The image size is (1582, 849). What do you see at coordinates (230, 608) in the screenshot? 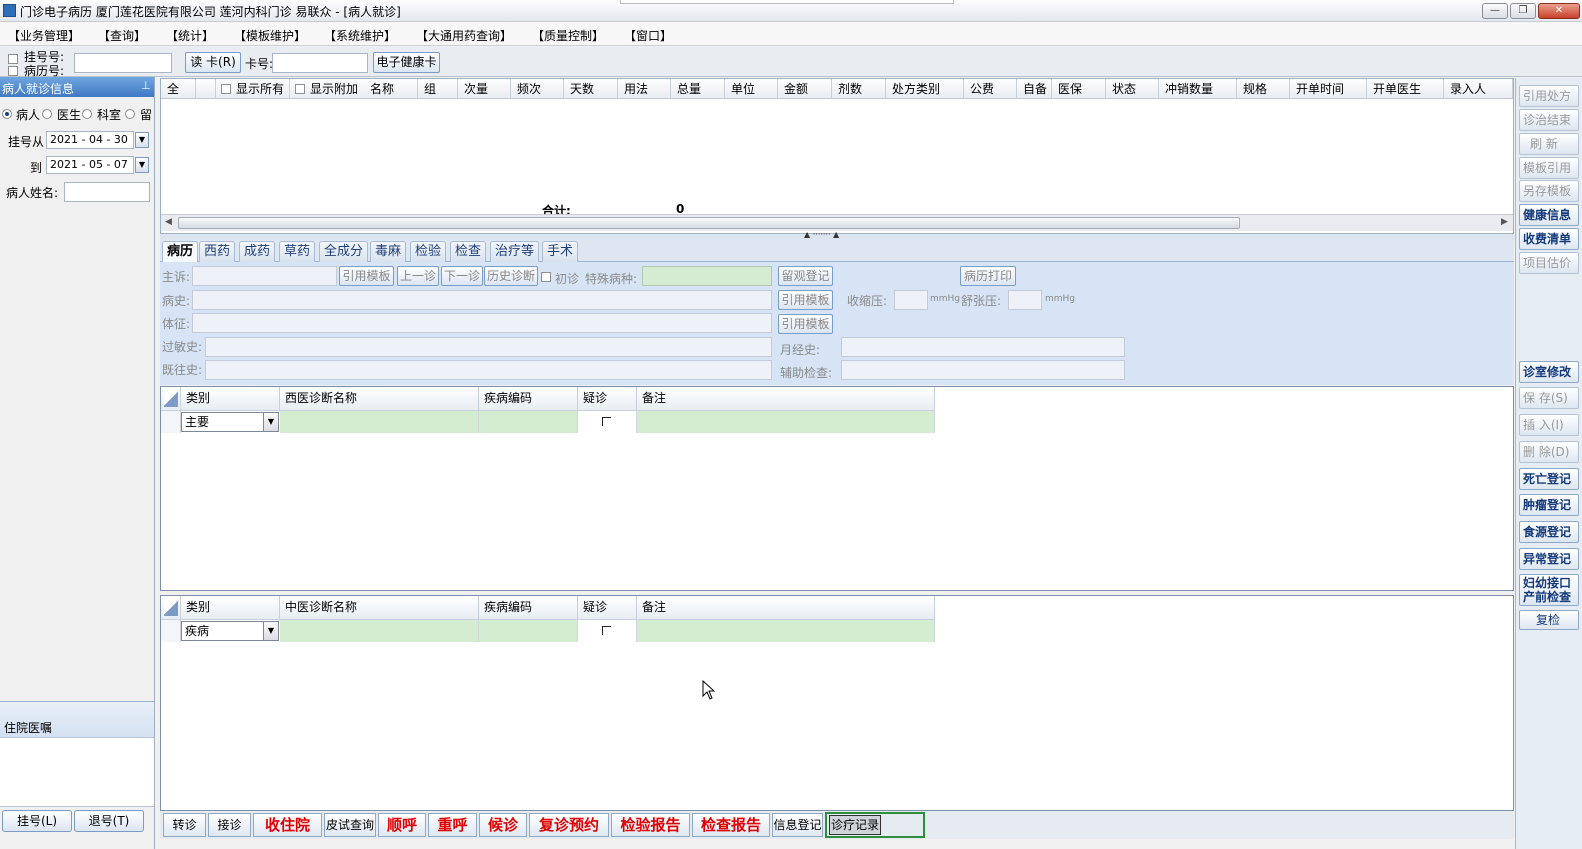
I see `chinese-col-category: 类别` at bounding box center [230, 608].